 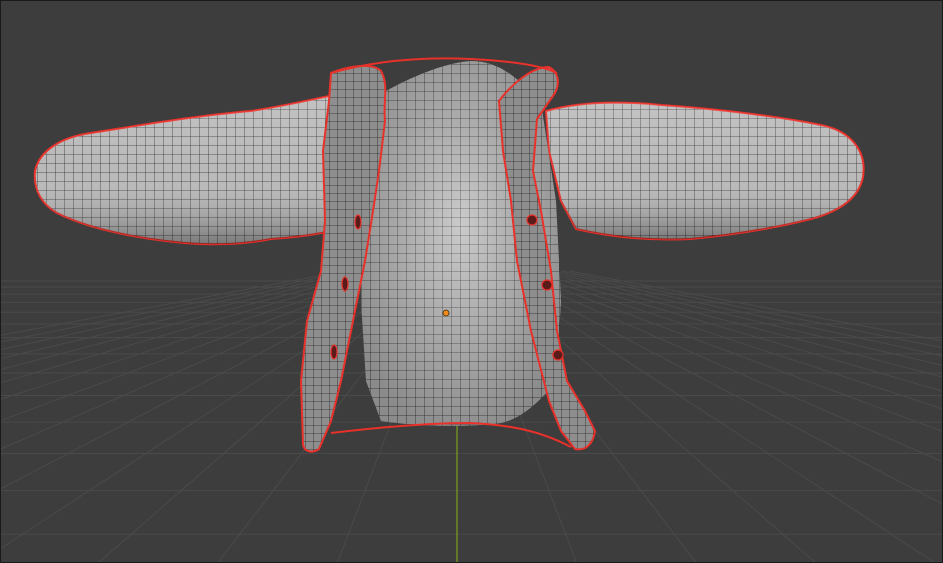 What do you see at coordinates (451, 434) in the screenshot?
I see `jacket-hem` at bounding box center [451, 434].